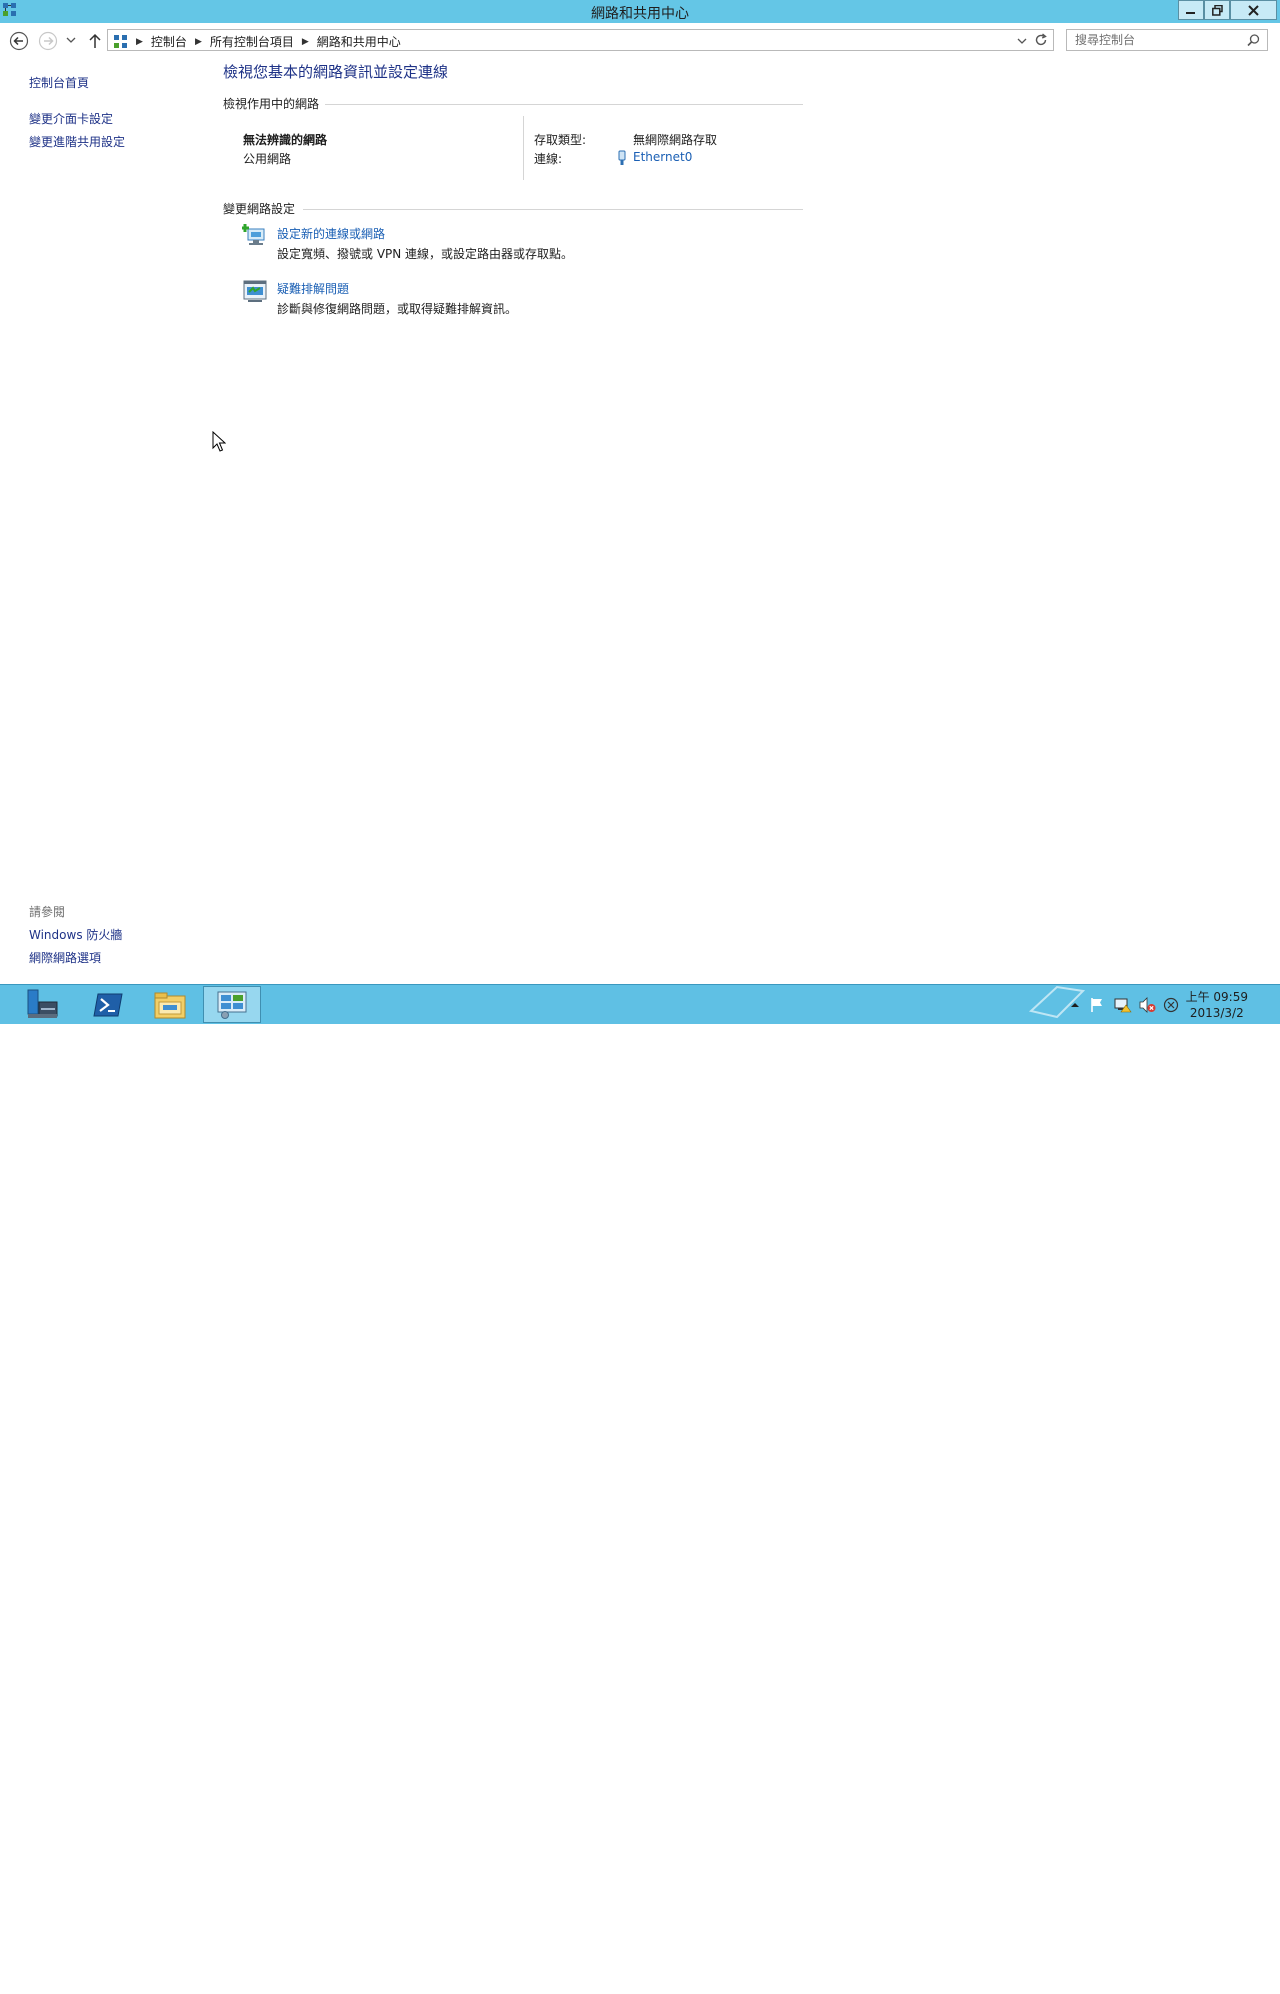 The width and height of the screenshot is (1280, 1994). What do you see at coordinates (313, 288) in the screenshot?
I see `troubleshoot-link: 疑難排解問題` at bounding box center [313, 288].